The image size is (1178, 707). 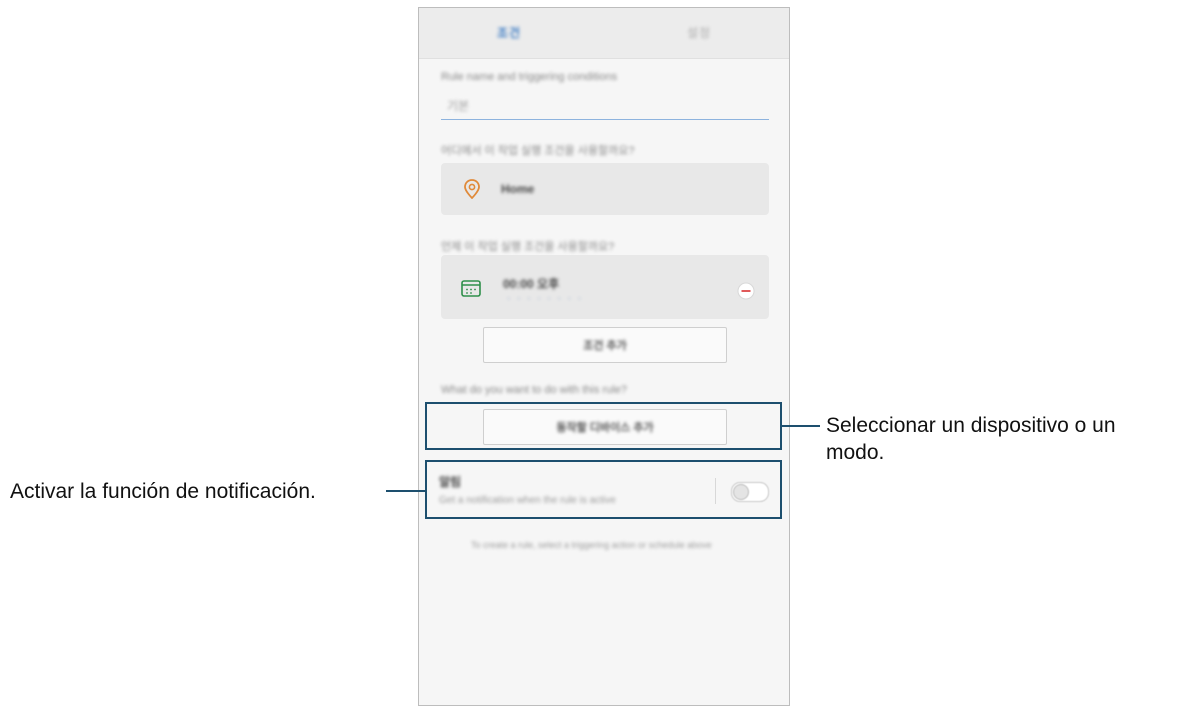 What do you see at coordinates (534, 390) in the screenshot?
I see `action-question: What do you want to do with this rule?` at bounding box center [534, 390].